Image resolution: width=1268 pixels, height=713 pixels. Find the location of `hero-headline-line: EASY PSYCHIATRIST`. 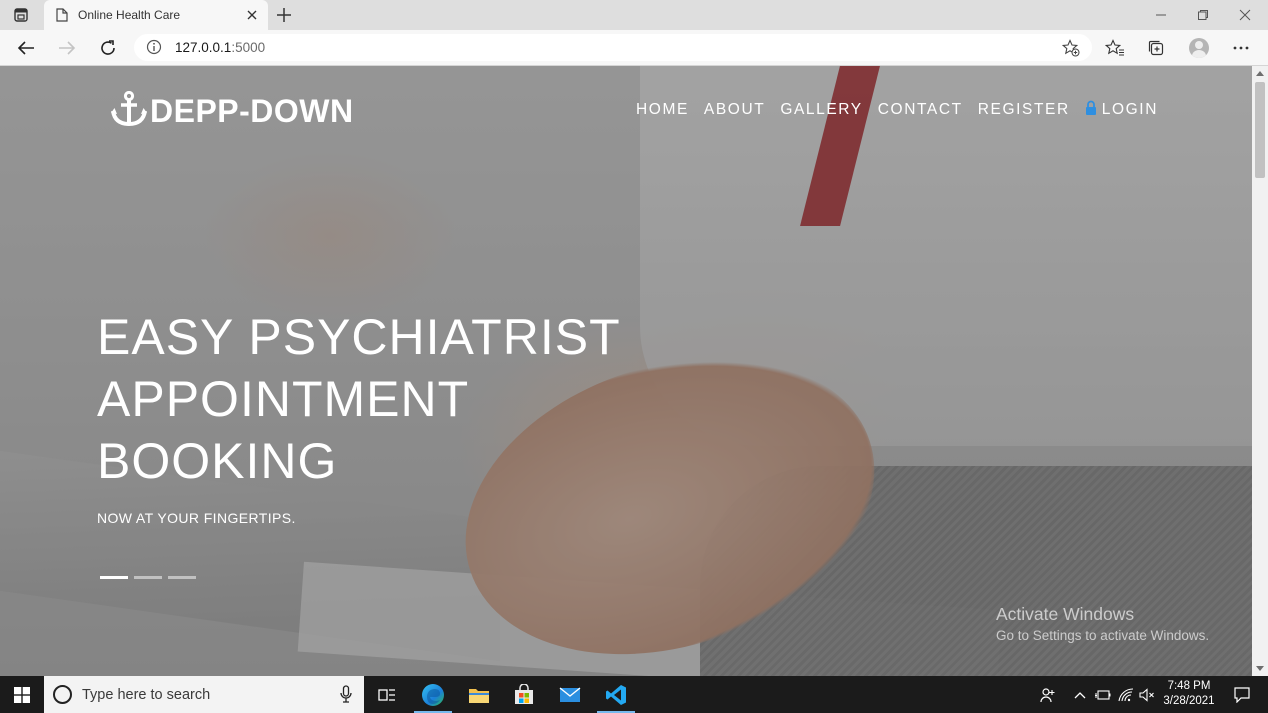

hero-headline-line: EASY PSYCHIATRIST is located at coordinates (359, 337).